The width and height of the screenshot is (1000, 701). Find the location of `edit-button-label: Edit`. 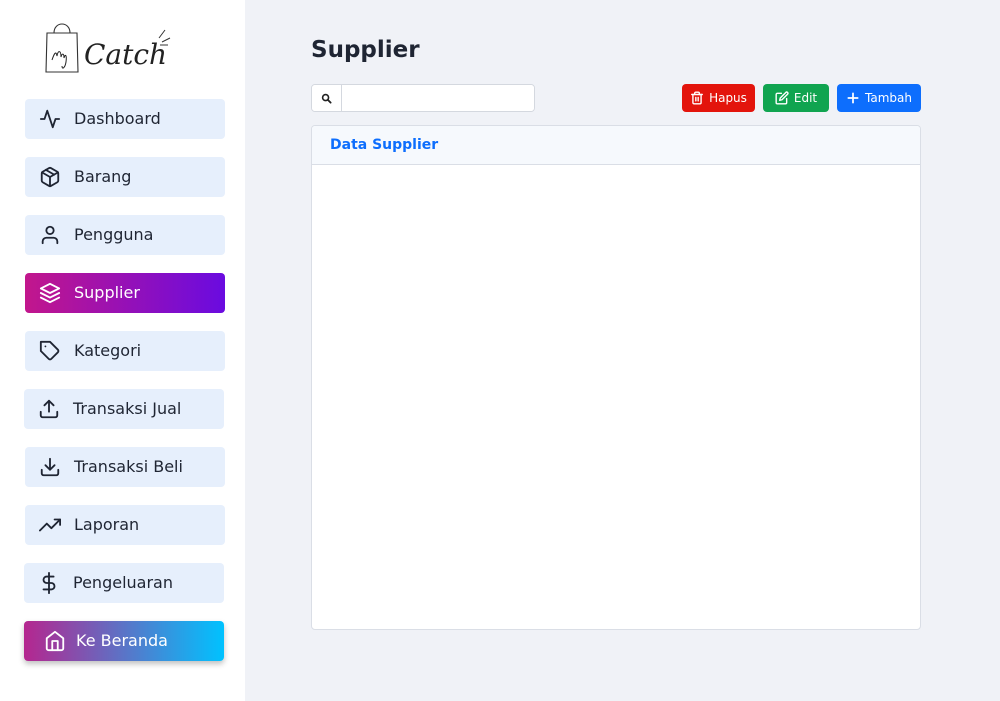

edit-button-label: Edit is located at coordinates (805, 98).